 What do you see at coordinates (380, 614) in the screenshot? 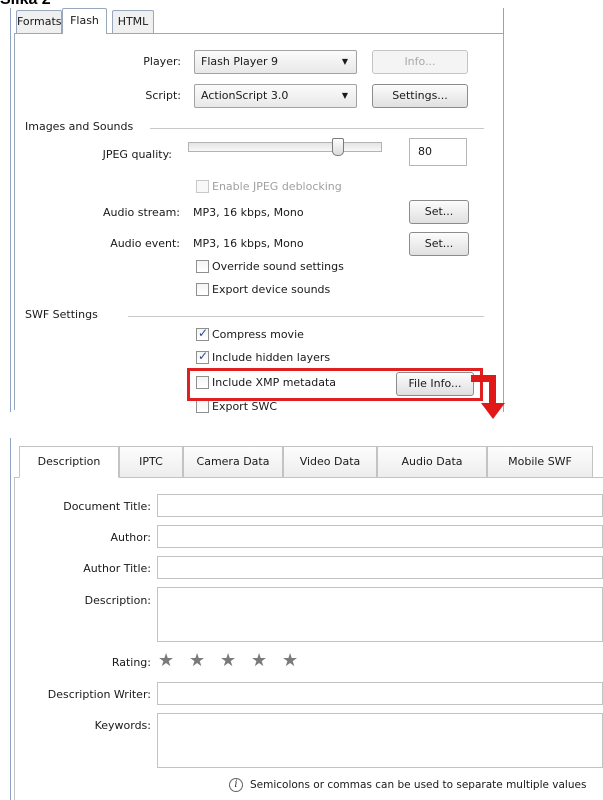
I see `description-textarea` at bounding box center [380, 614].